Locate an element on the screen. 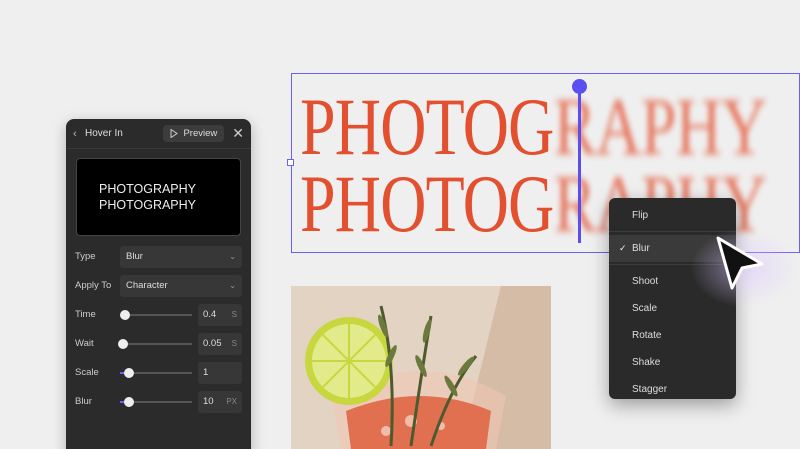 The width and height of the screenshot is (800, 449). scale-input: 1 is located at coordinates (220, 372).